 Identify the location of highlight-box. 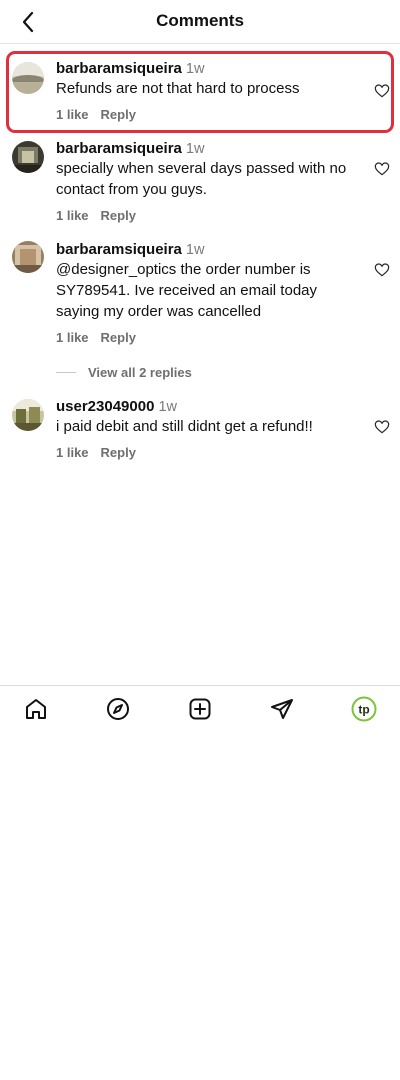
(200, 92).